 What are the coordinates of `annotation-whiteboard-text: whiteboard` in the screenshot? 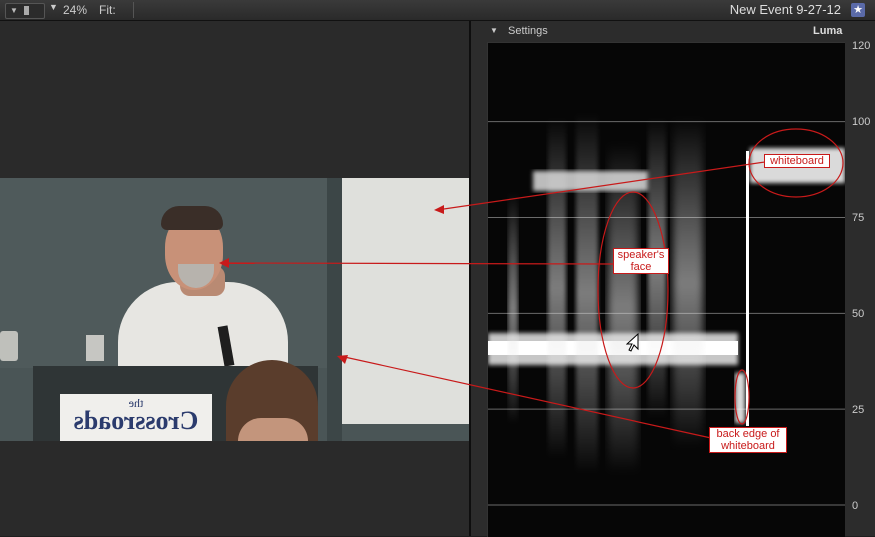 It's located at (797, 161).